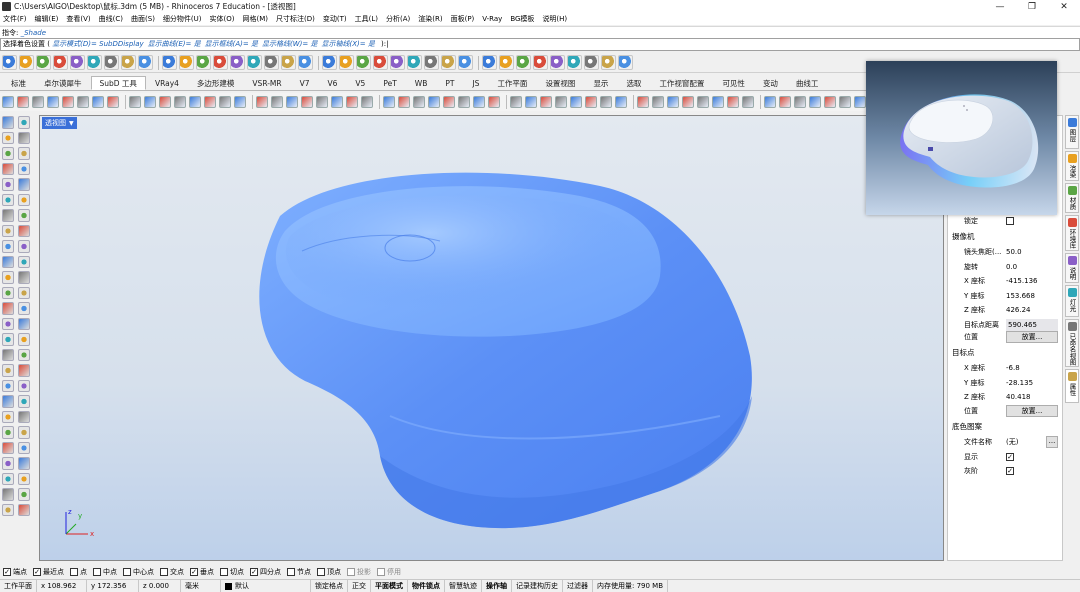 The height and width of the screenshot is (592, 1080). I want to click on tab-3: VRay4, so click(167, 83).